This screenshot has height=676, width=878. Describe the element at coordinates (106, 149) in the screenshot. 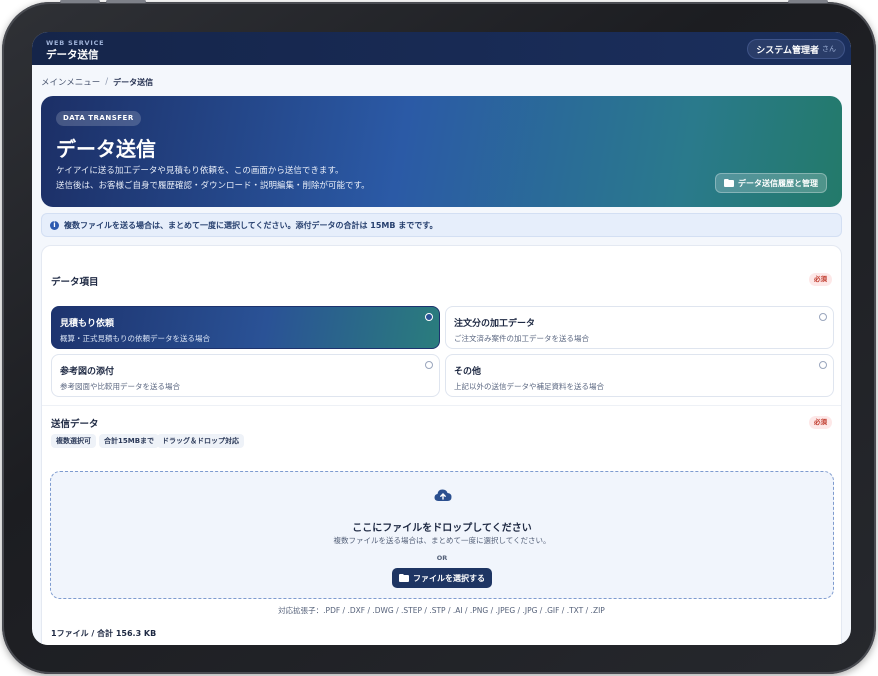

I see `page-title: データ送信` at that location.